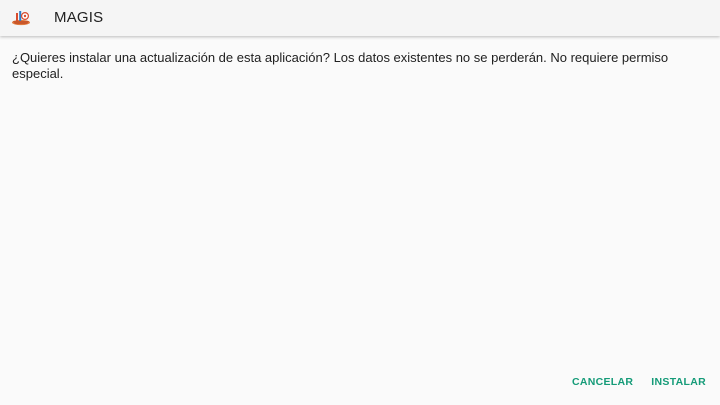 The width and height of the screenshot is (720, 405). I want to click on cancel-button: CANCELAR, so click(602, 382).